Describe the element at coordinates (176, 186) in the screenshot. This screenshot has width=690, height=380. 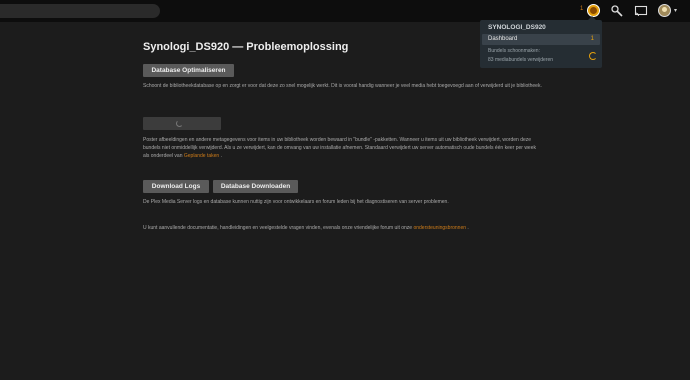
I see `download-logs-button: Download Logs` at that location.